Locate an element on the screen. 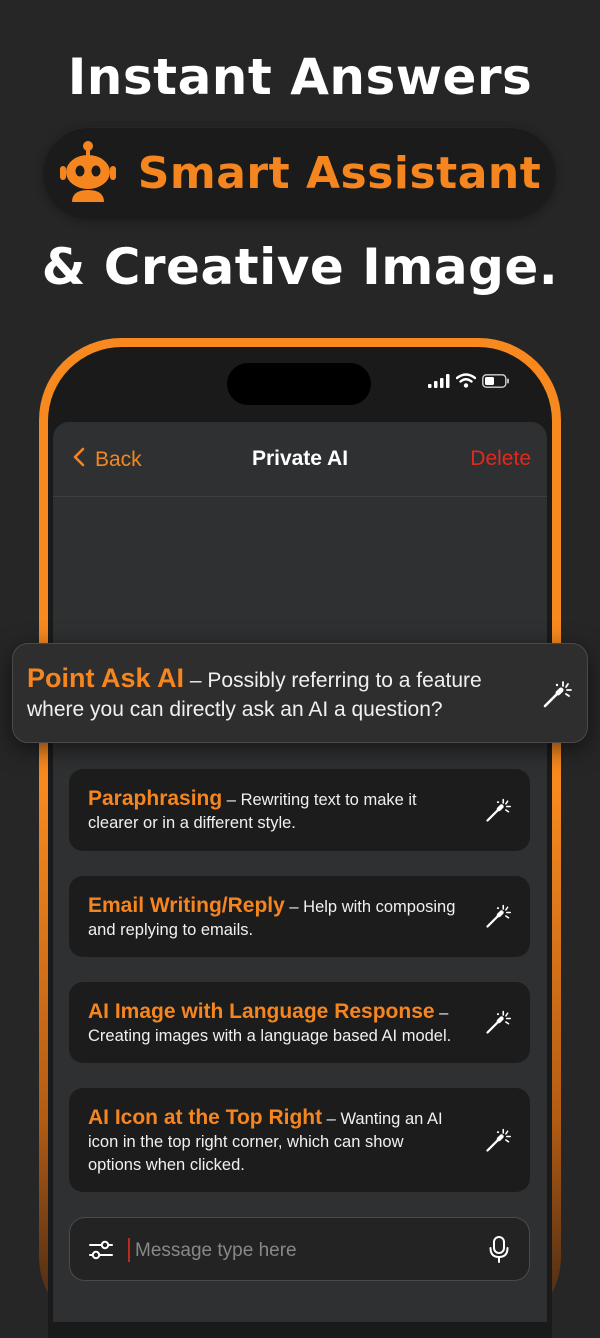 The image size is (600, 1338). sliders-icon is located at coordinates (101, 1252).